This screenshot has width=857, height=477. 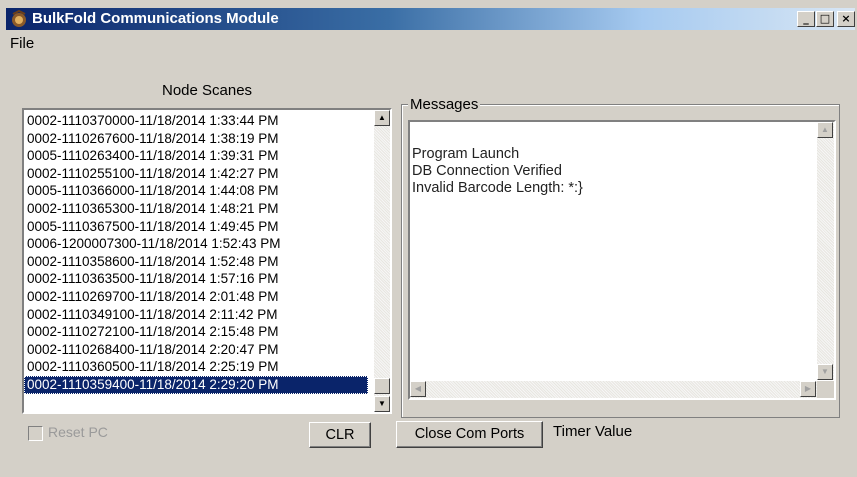 What do you see at coordinates (382, 386) in the screenshot?
I see `scroll-thumb` at bounding box center [382, 386].